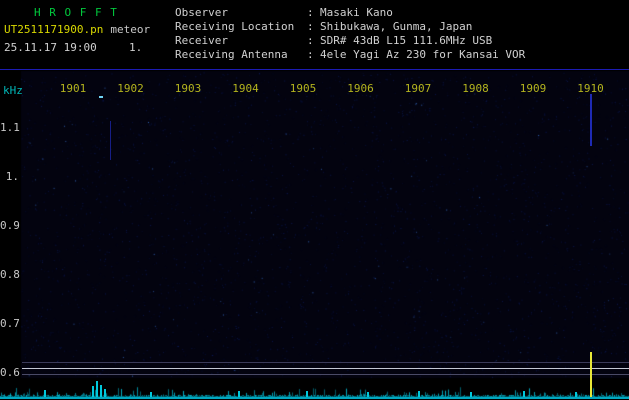 The image size is (629, 400). Describe the element at coordinates (10, 274) in the screenshot. I see `freq-tick-0.8: 0.8` at that location.